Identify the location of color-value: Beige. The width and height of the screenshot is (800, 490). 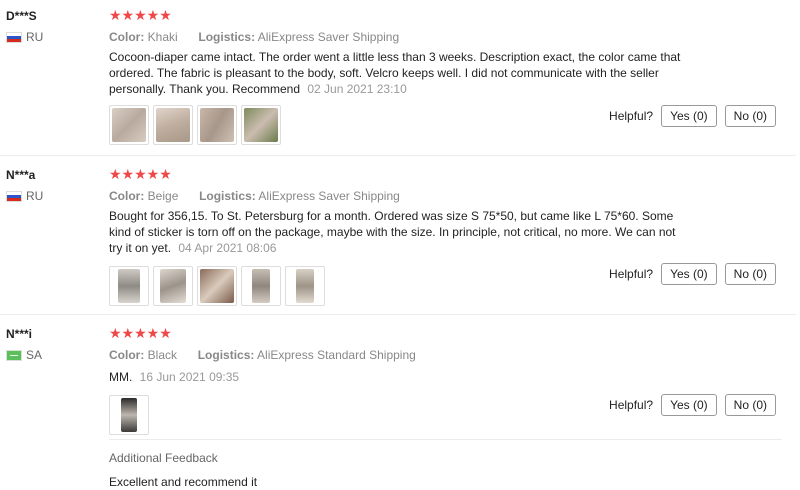
(163, 196).